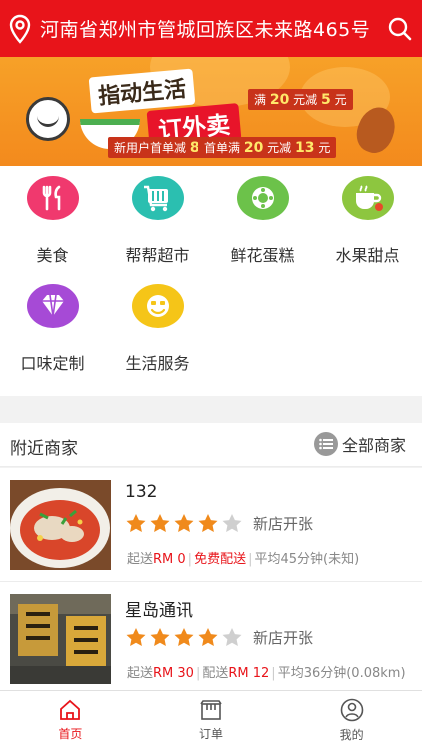 The image size is (422, 750). I want to click on category-flower-cake: 鲜花蛋糕, so click(262, 216).